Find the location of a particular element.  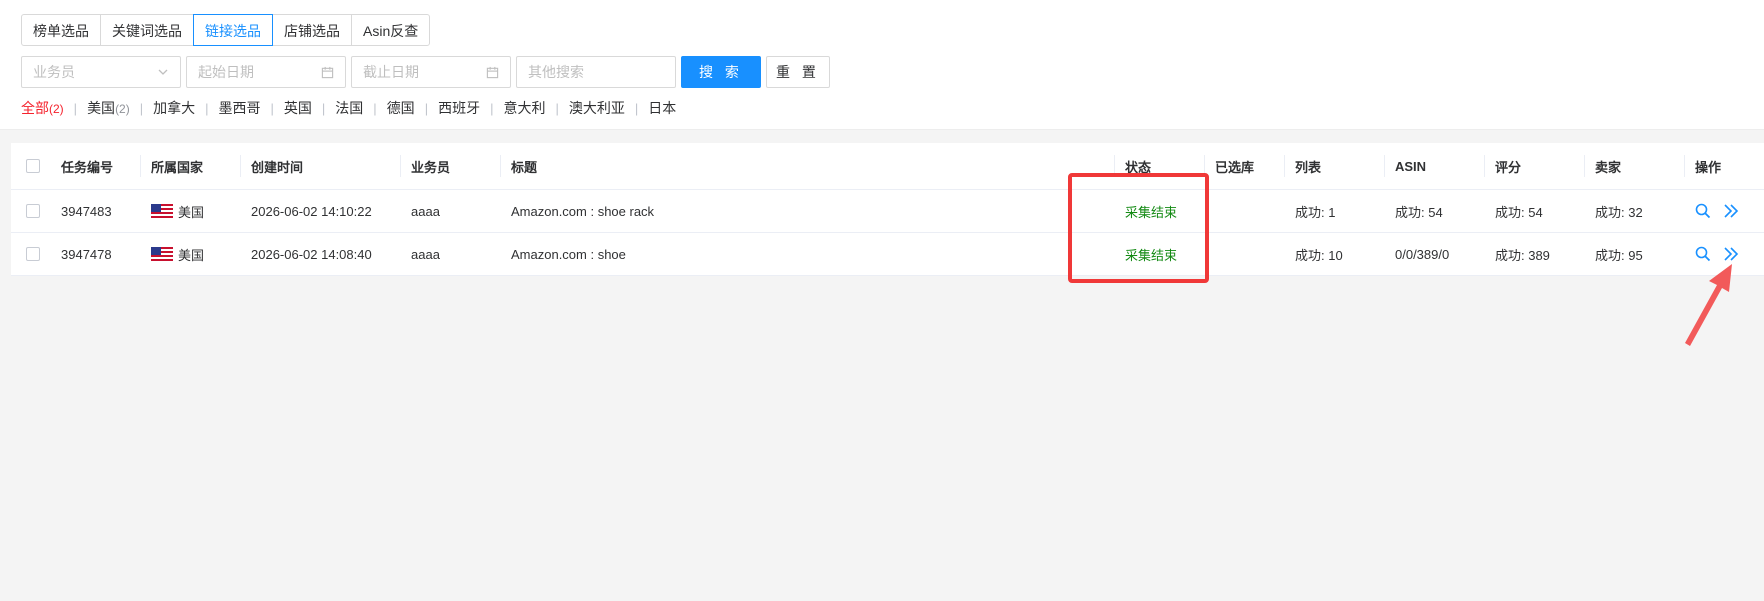

rating-result: 成功: 389 is located at coordinates (1522, 255).